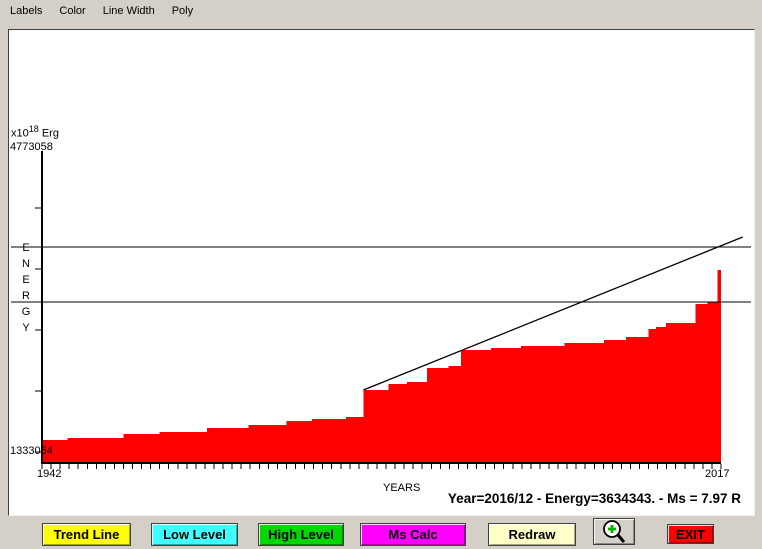 The height and width of the screenshot is (549, 762). What do you see at coordinates (49, 474) in the screenshot?
I see `x-axis-min-label: 1942` at bounding box center [49, 474].